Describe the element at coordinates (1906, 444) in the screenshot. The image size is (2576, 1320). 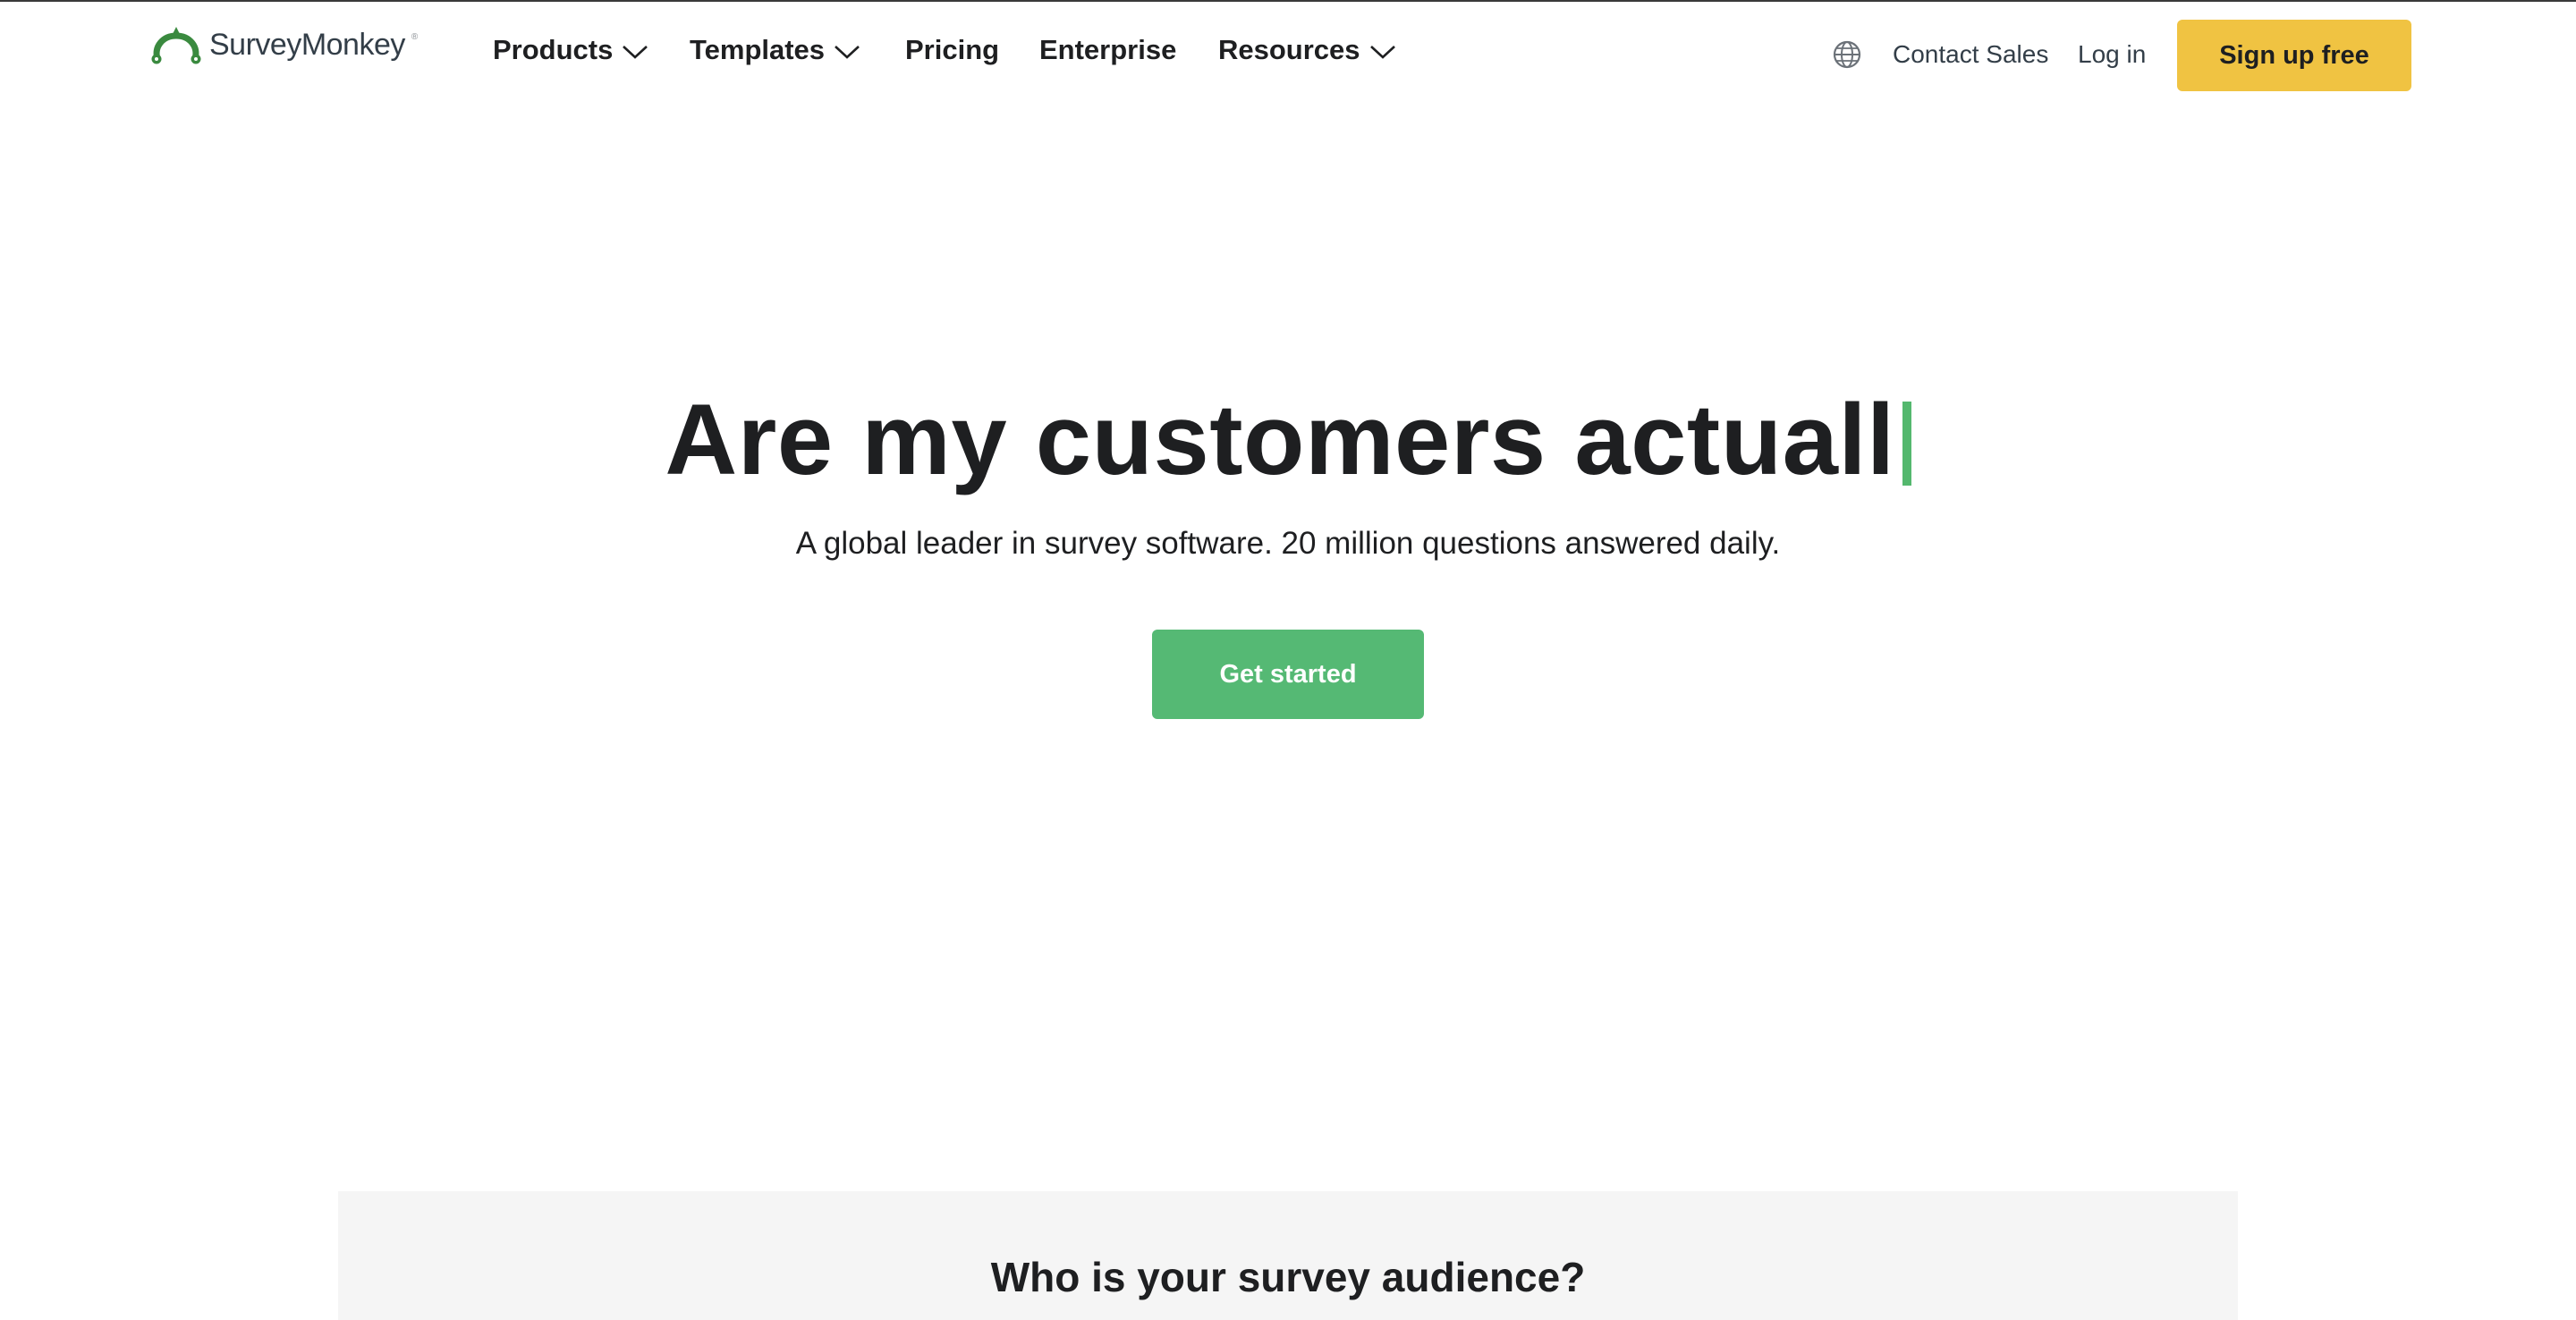
I see `typing-cursor` at that location.